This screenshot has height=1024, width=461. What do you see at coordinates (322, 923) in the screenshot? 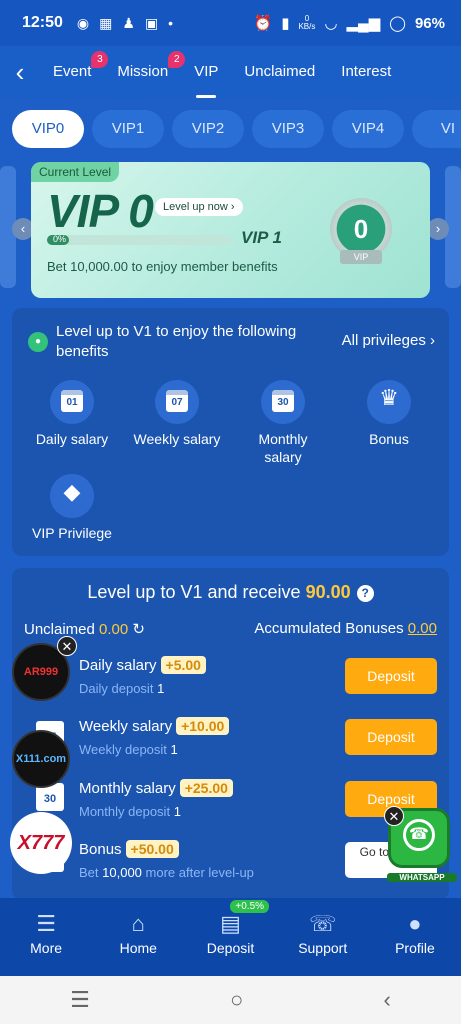
I see `headset-icon: ☏` at bounding box center [322, 923].